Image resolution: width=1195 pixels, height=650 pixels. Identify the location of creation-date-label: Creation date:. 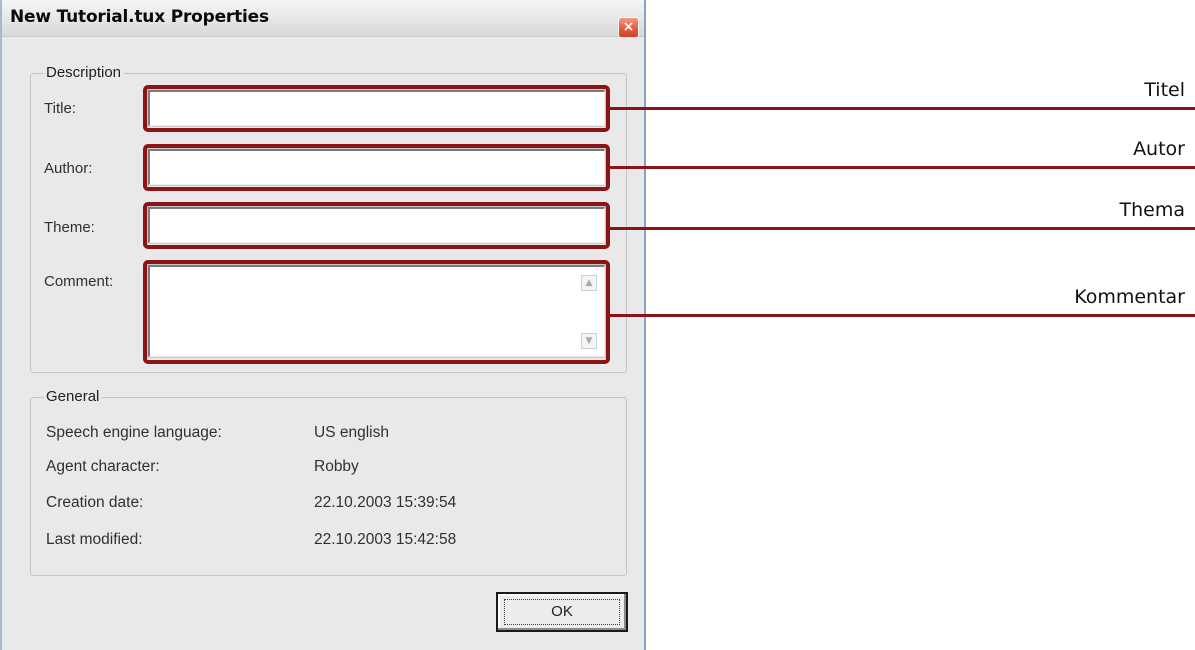
(95, 502).